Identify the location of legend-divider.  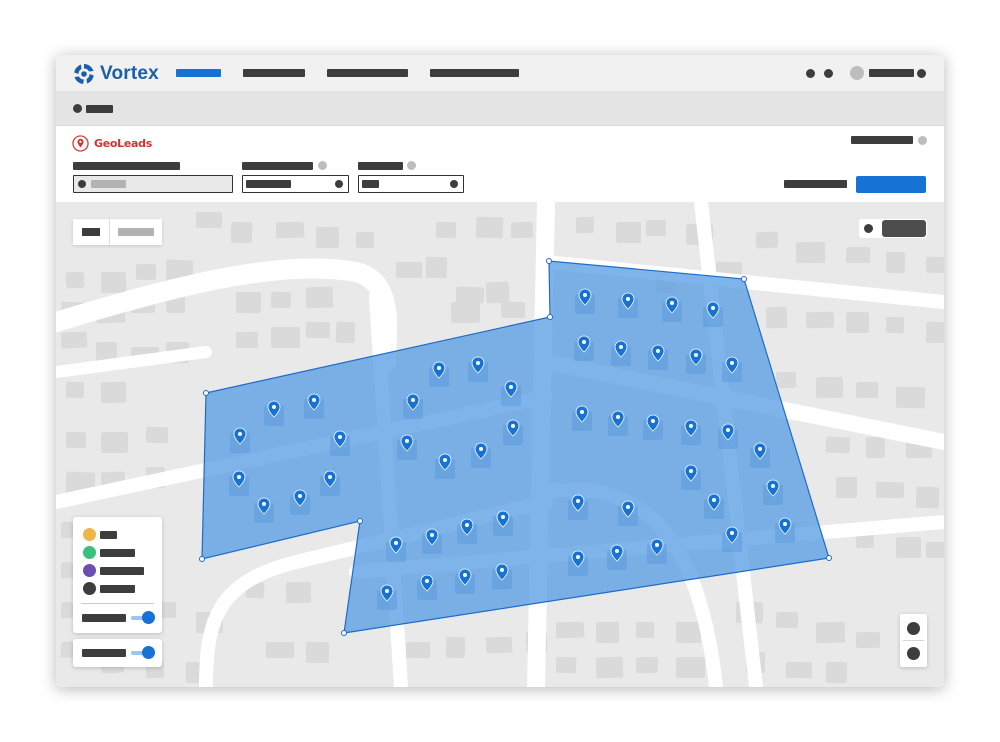
(117, 603).